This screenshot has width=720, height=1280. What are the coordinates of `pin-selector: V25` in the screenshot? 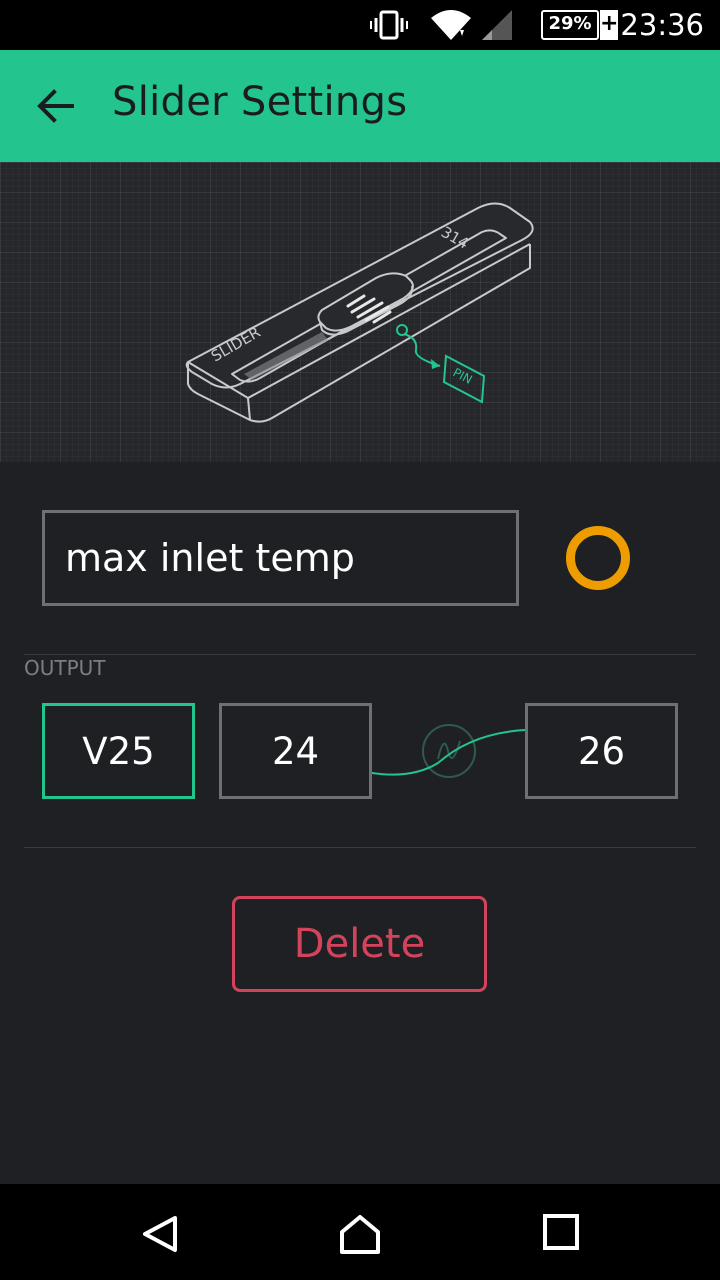 It's located at (118, 751).